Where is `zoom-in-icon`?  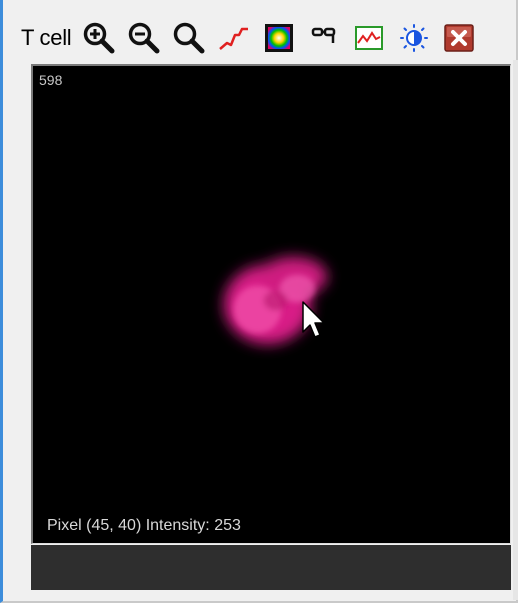 zoom-in-icon is located at coordinates (99, 38).